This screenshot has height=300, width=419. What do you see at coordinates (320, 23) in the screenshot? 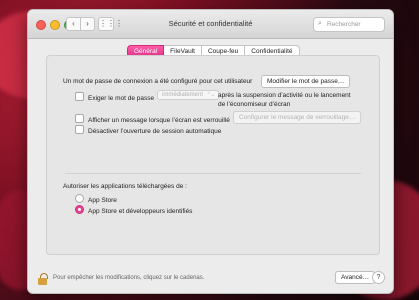
I see `search-icon: ⌕` at bounding box center [320, 23].